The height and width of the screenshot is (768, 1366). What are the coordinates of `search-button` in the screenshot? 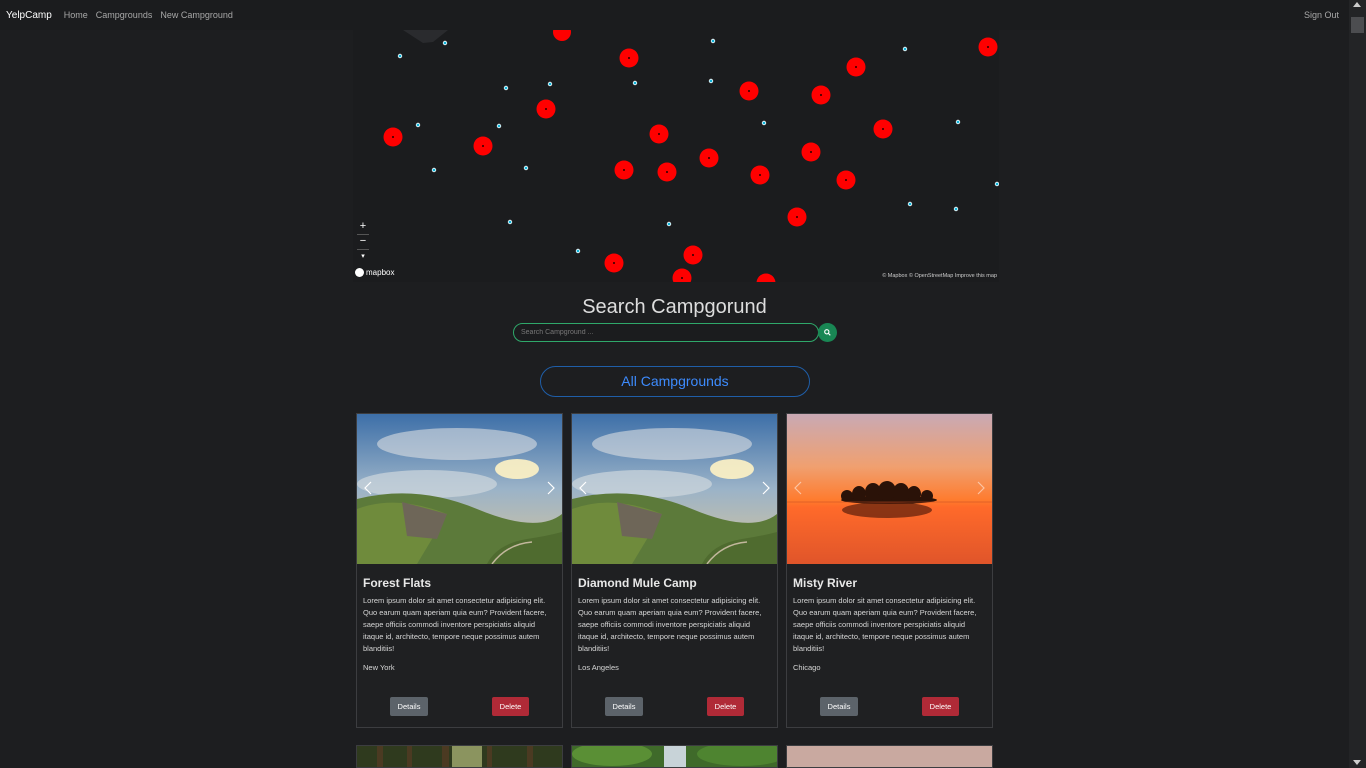 It's located at (827, 332).